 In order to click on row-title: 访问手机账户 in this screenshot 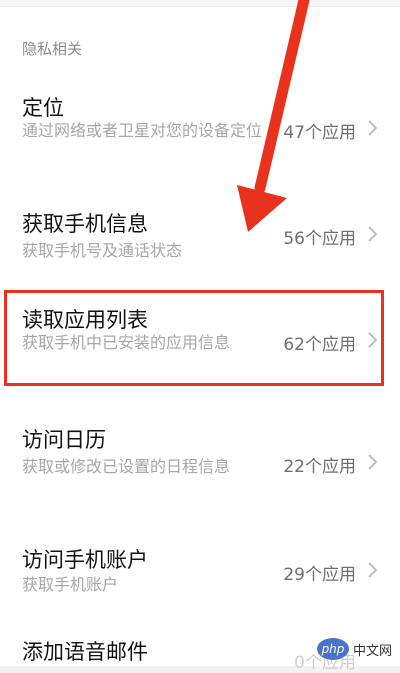, I will do `click(85, 560)`.